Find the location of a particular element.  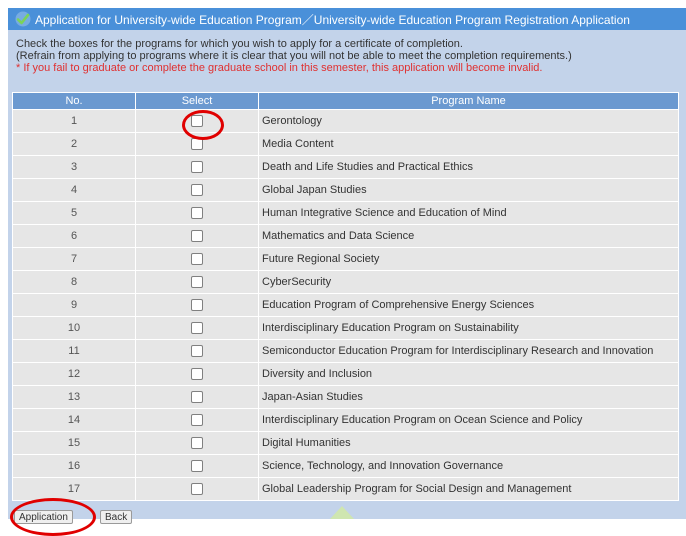

program-name: Global Japan Studies is located at coordinates (468, 190).